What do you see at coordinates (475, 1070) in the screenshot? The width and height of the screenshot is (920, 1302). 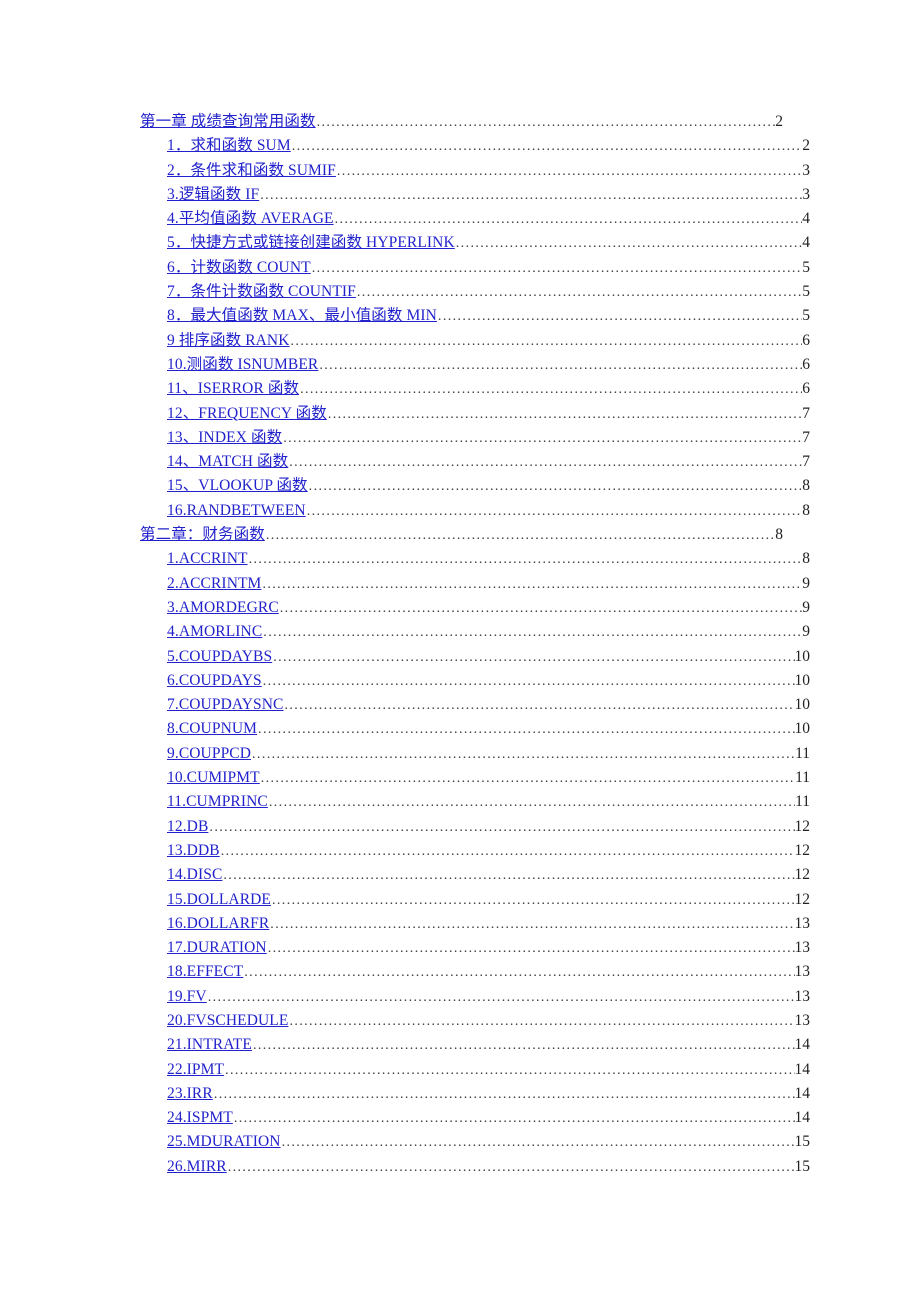 I see `toc-entry: 22.IPMT 14` at bounding box center [475, 1070].